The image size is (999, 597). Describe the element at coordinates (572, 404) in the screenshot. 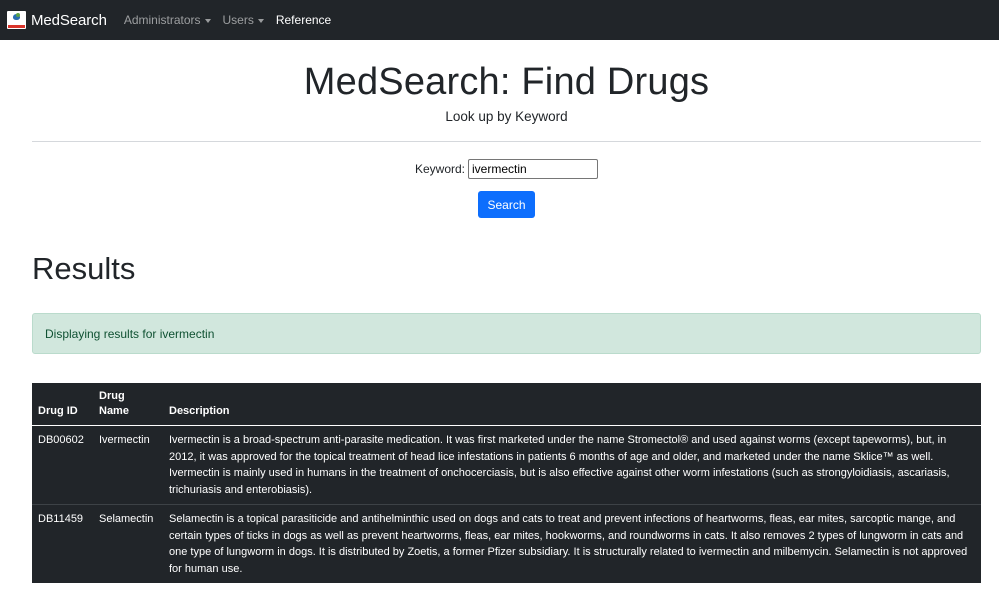

I see `column-header-description: Description` at that location.